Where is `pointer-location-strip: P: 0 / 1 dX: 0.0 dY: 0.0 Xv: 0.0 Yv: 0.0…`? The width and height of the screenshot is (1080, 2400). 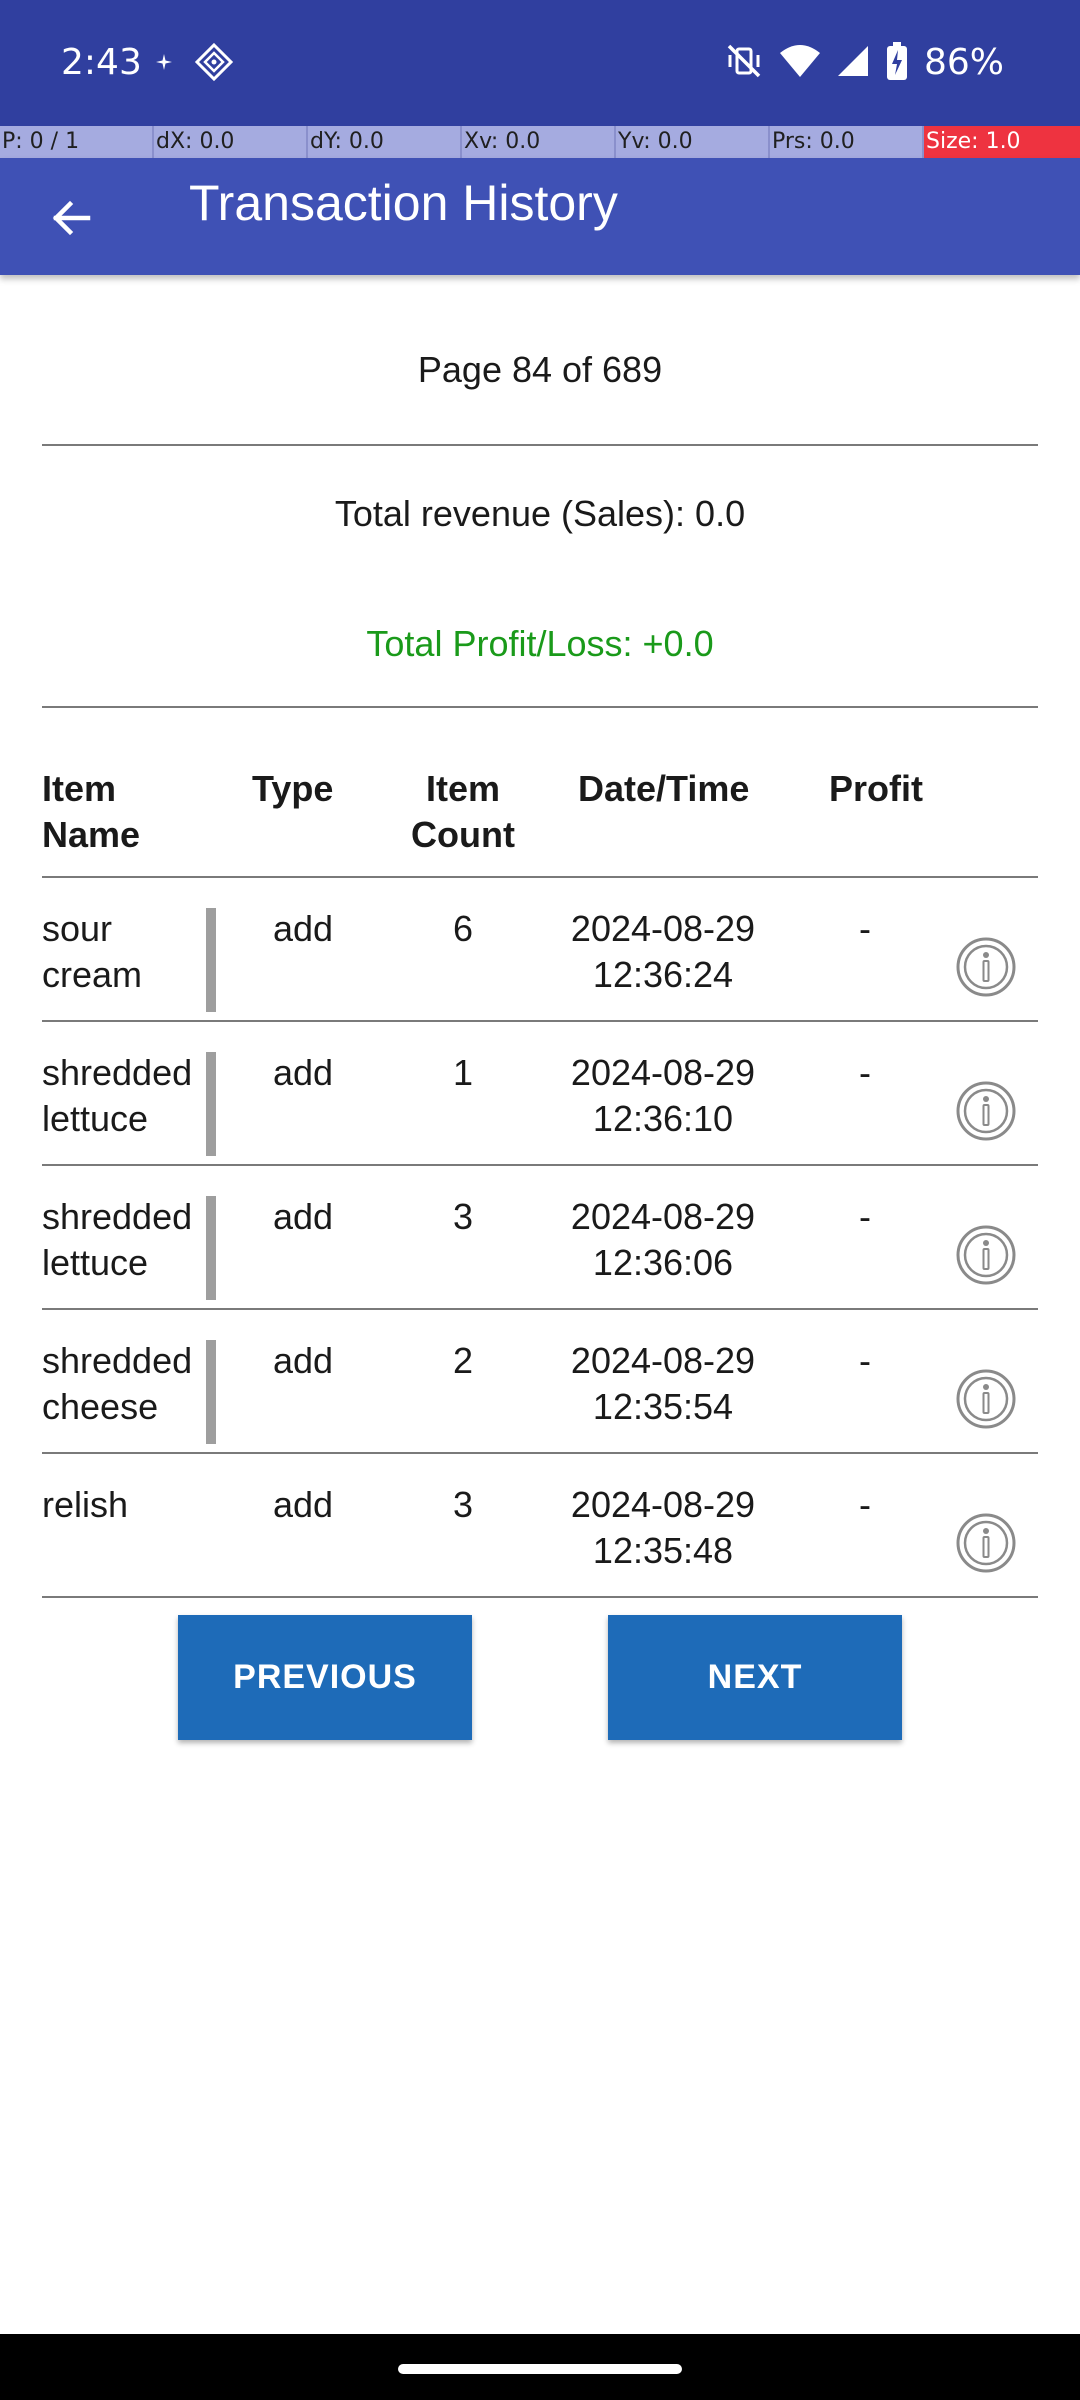 pointer-location-strip: P: 0 / 1 dX: 0.0 dY: 0.0 Xv: 0.0 Yv: 0.0… is located at coordinates (540, 142).